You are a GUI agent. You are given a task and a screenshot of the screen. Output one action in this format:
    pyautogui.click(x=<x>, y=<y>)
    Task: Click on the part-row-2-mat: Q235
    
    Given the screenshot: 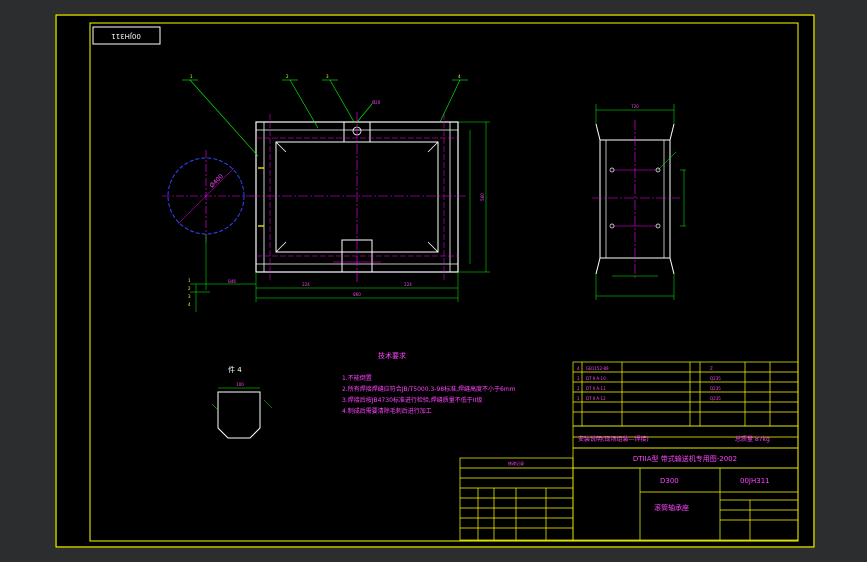 What is the action you would take?
    pyautogui.click(x=715, y=378)
    